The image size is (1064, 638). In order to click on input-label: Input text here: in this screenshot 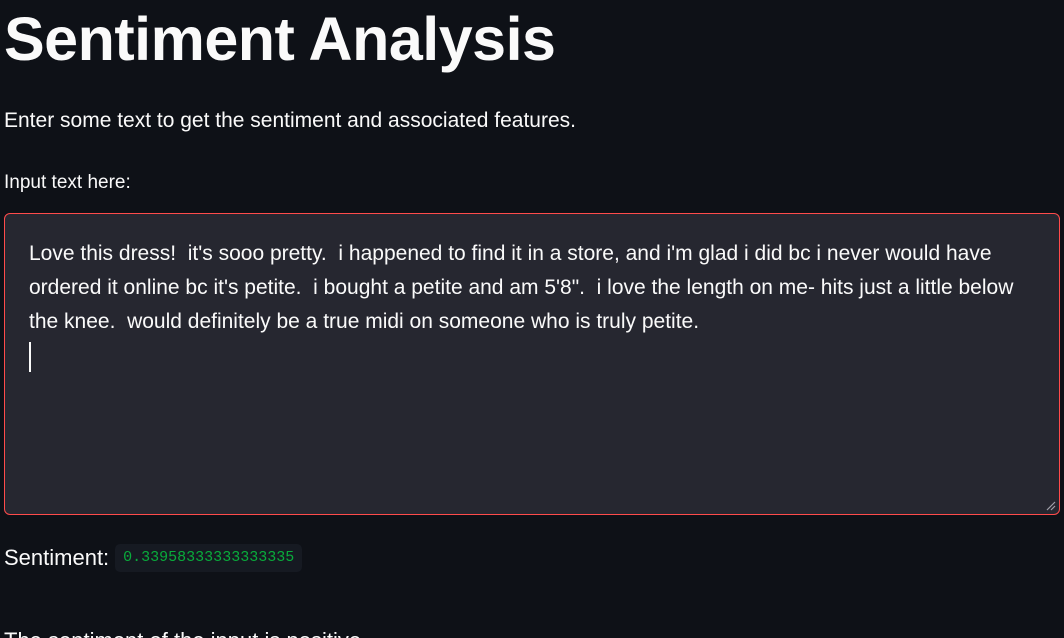, I will do `click(67, 182)`.